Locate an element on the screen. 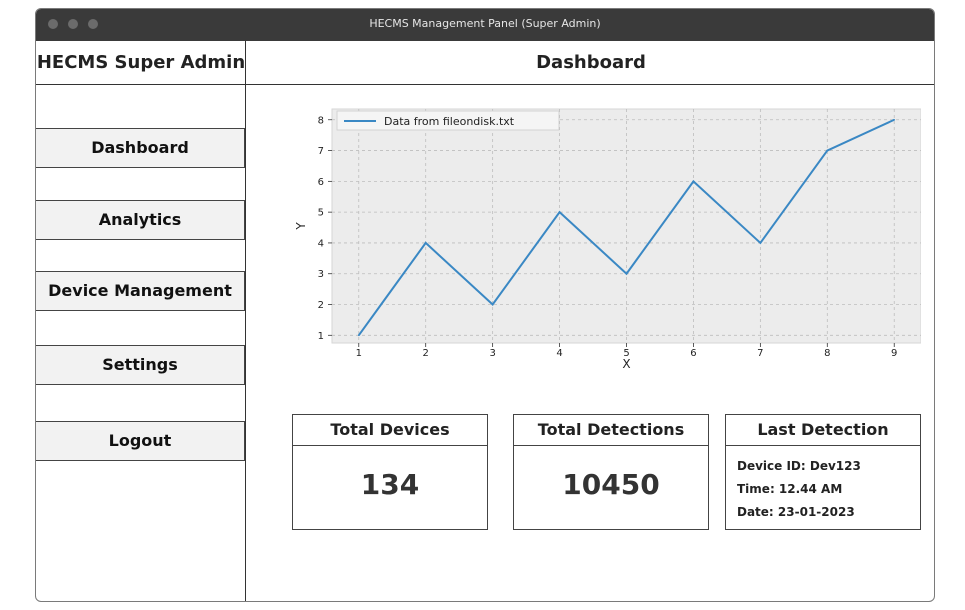 This screenshot has height=610, width=965. x-tick-label: 1 is located at coordinates (359, 353).